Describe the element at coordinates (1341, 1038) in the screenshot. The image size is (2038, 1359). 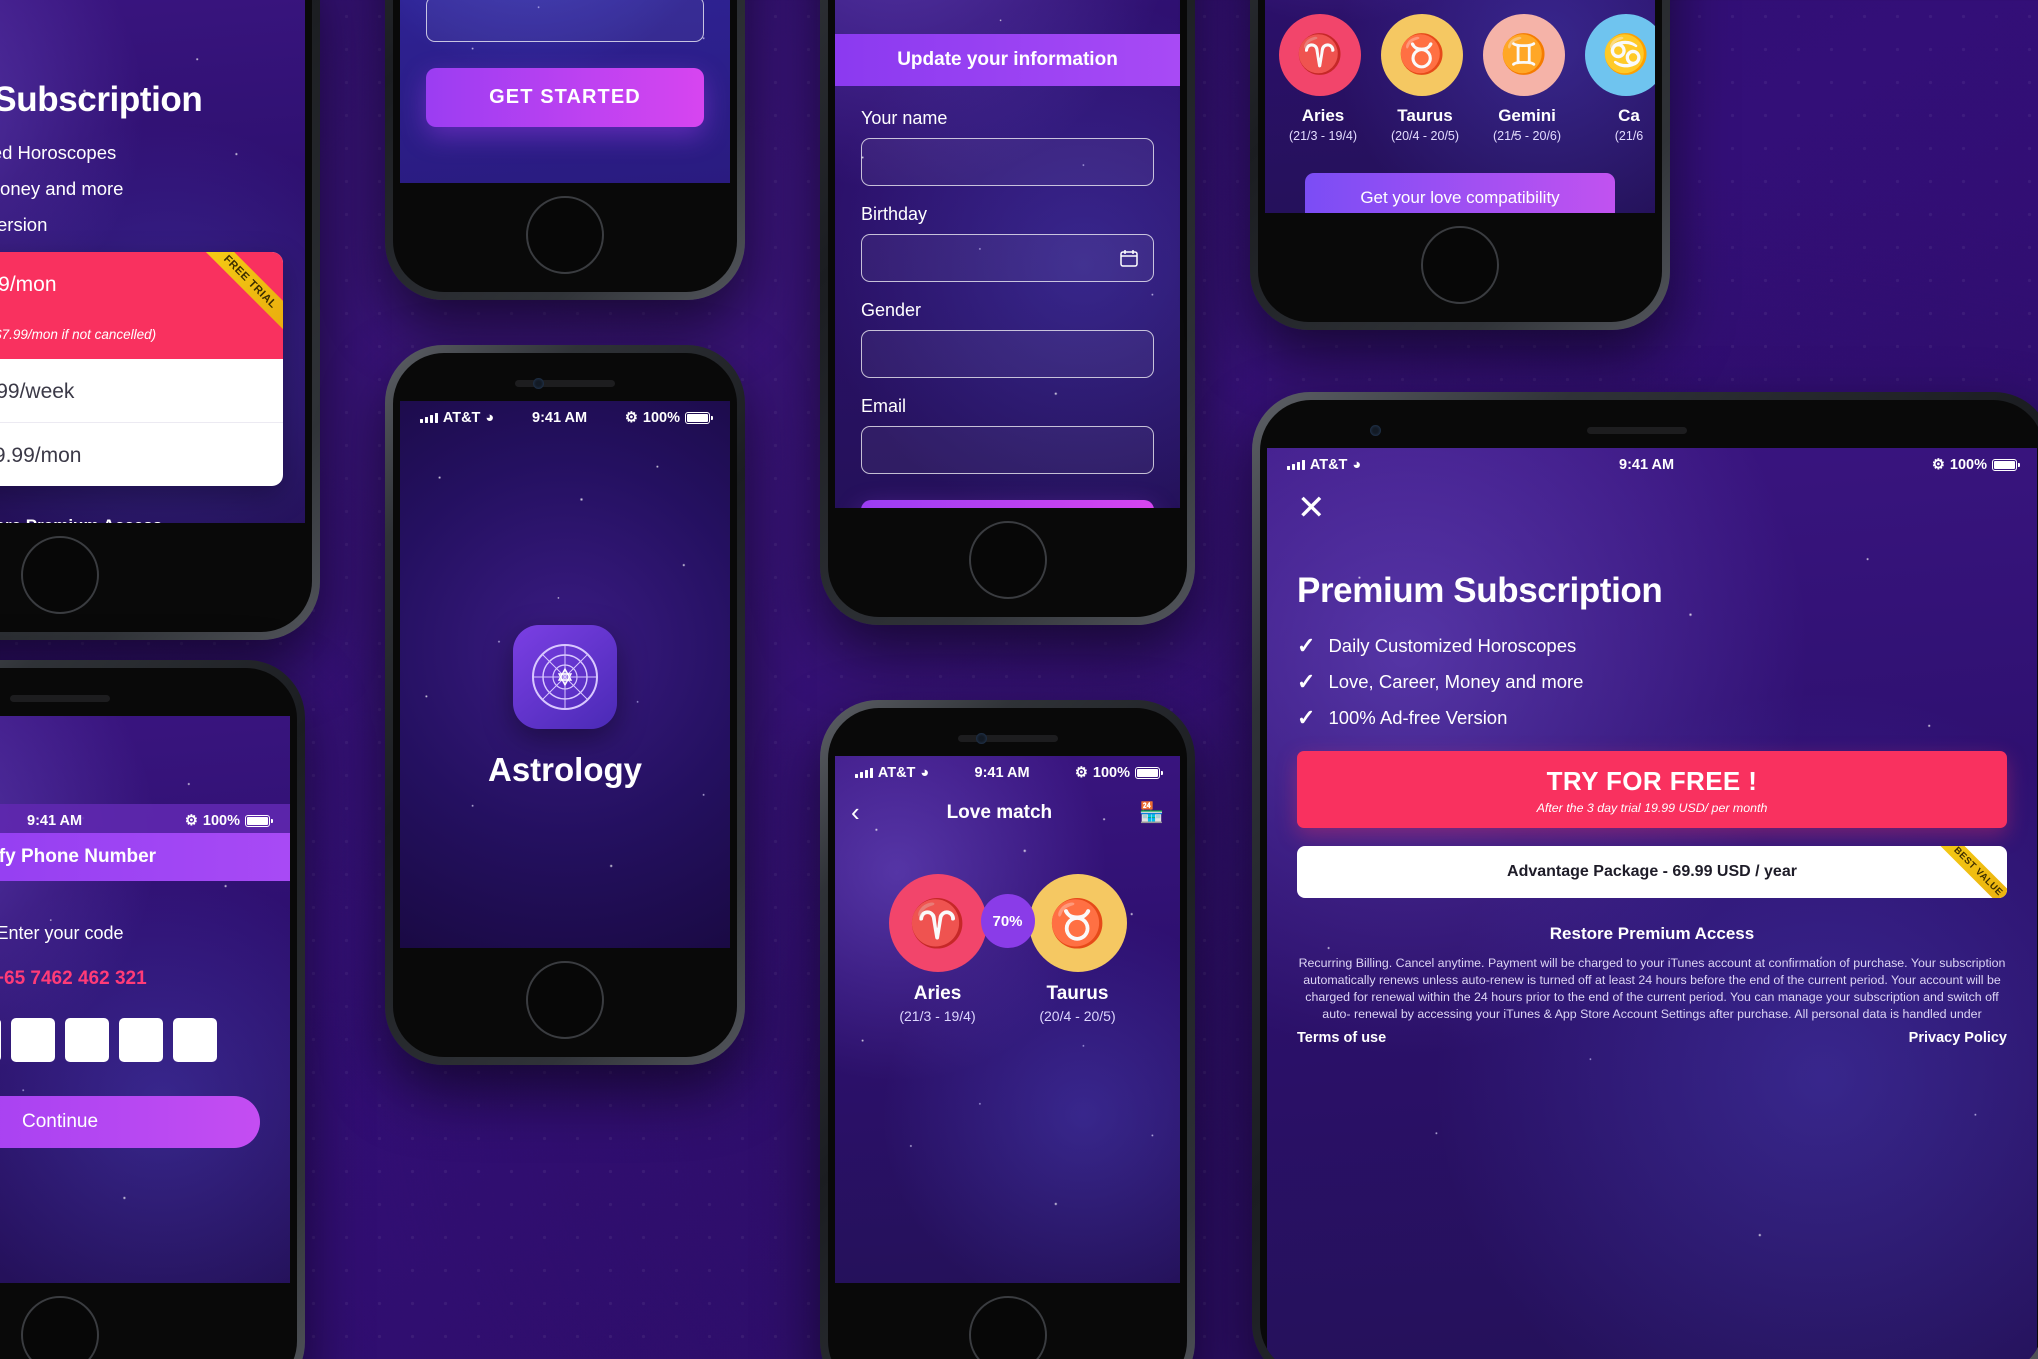
I see `terms-link: Terms of use` at that location.